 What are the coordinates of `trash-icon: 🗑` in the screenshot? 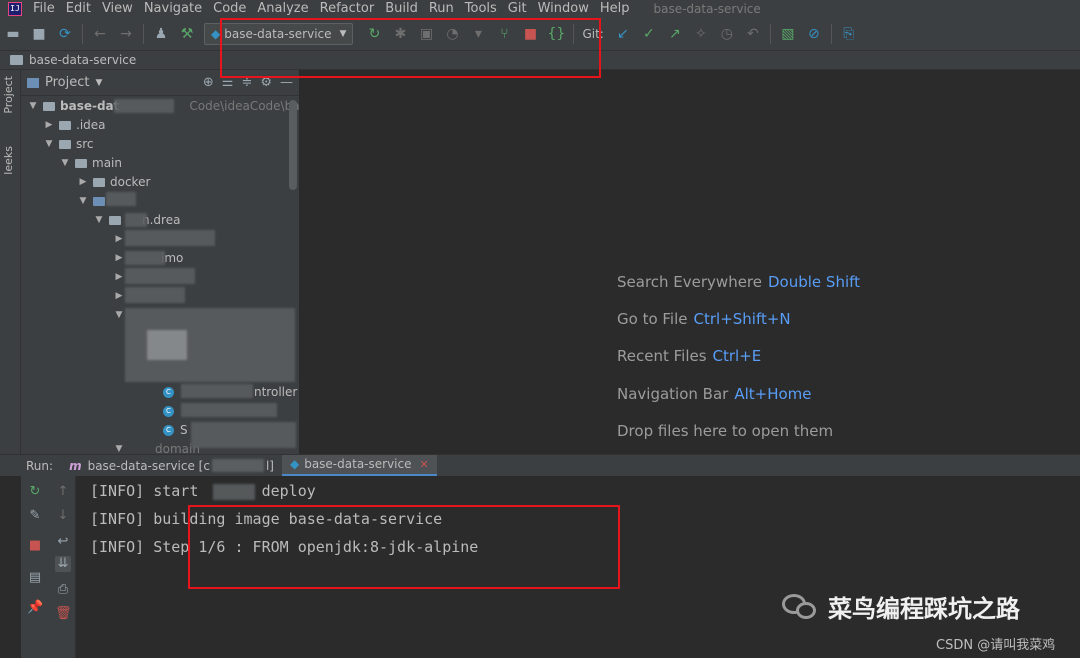 It's located at (63, 614).